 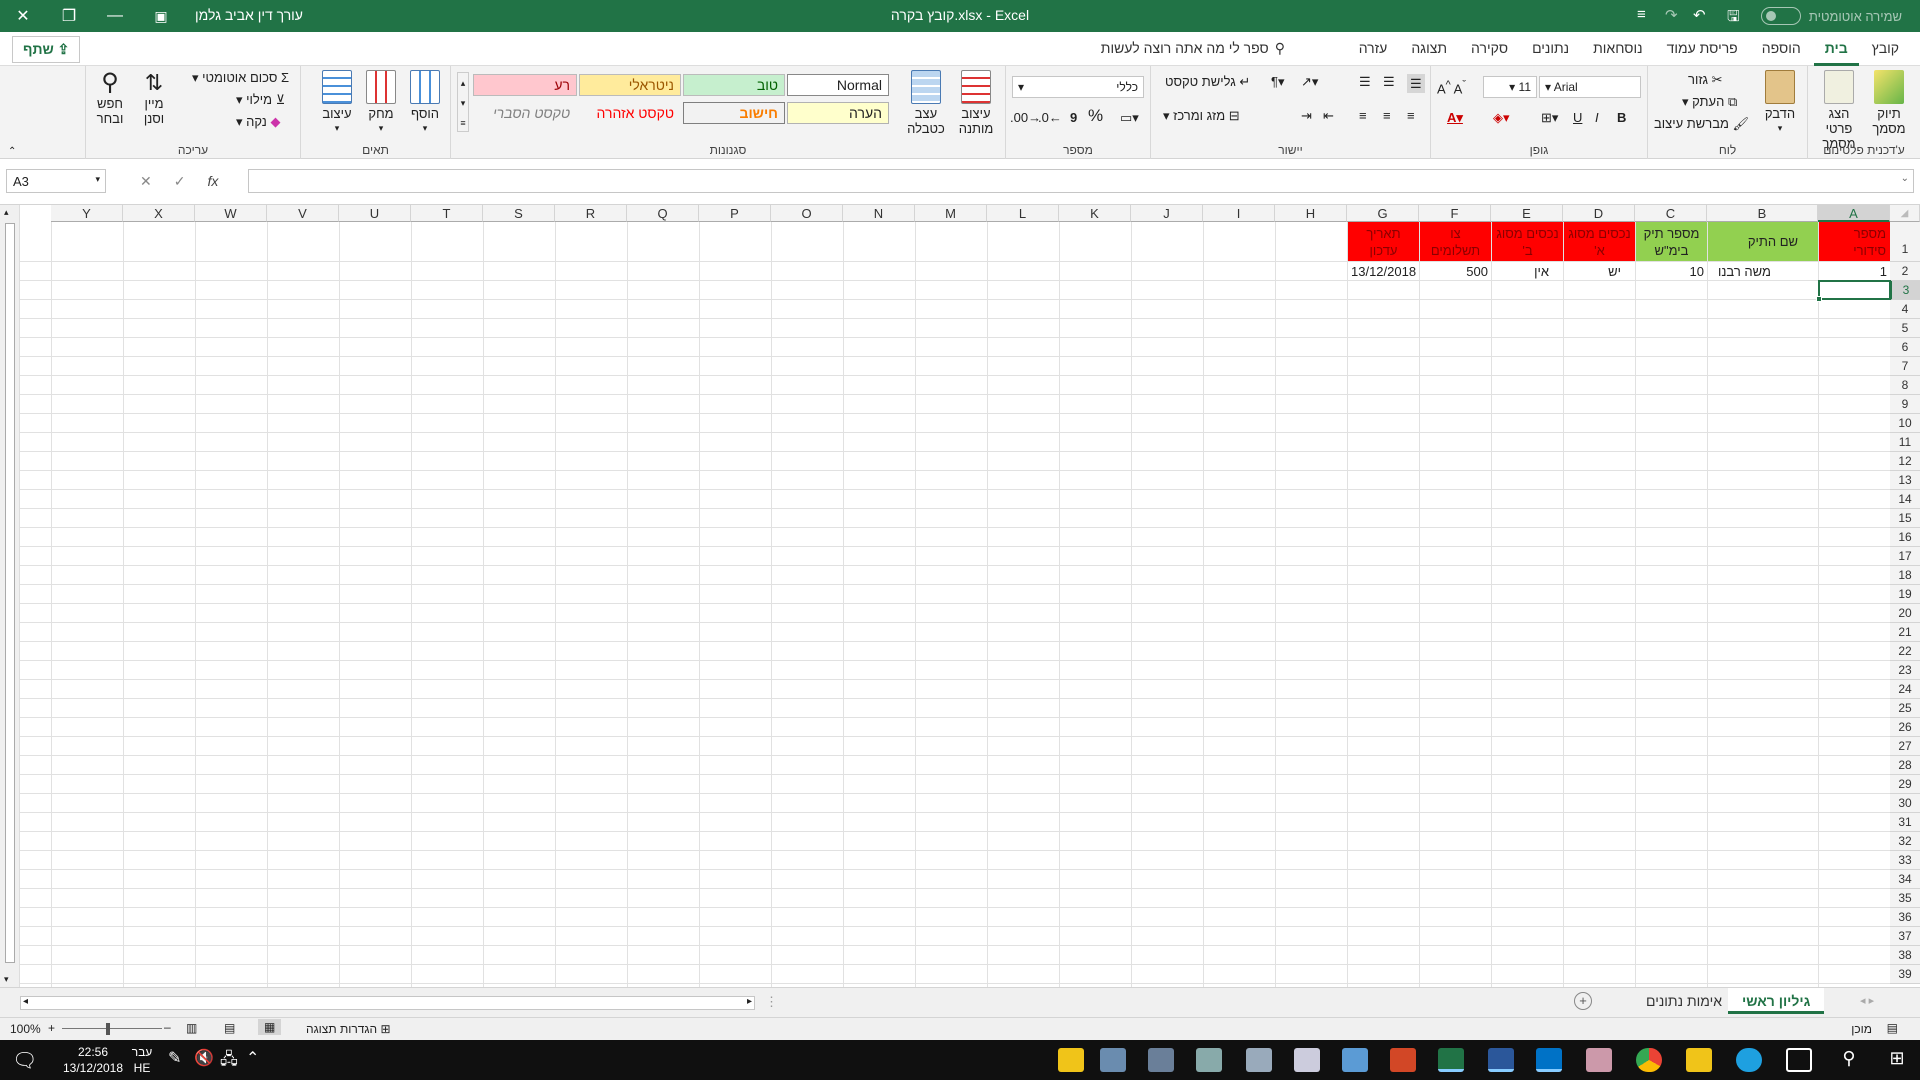 What do you see at coordinates (154, 98) in the screenshot?
I see `sort-filter-button: ⇅ מיין וסנן` at bounding box center [154, 98].